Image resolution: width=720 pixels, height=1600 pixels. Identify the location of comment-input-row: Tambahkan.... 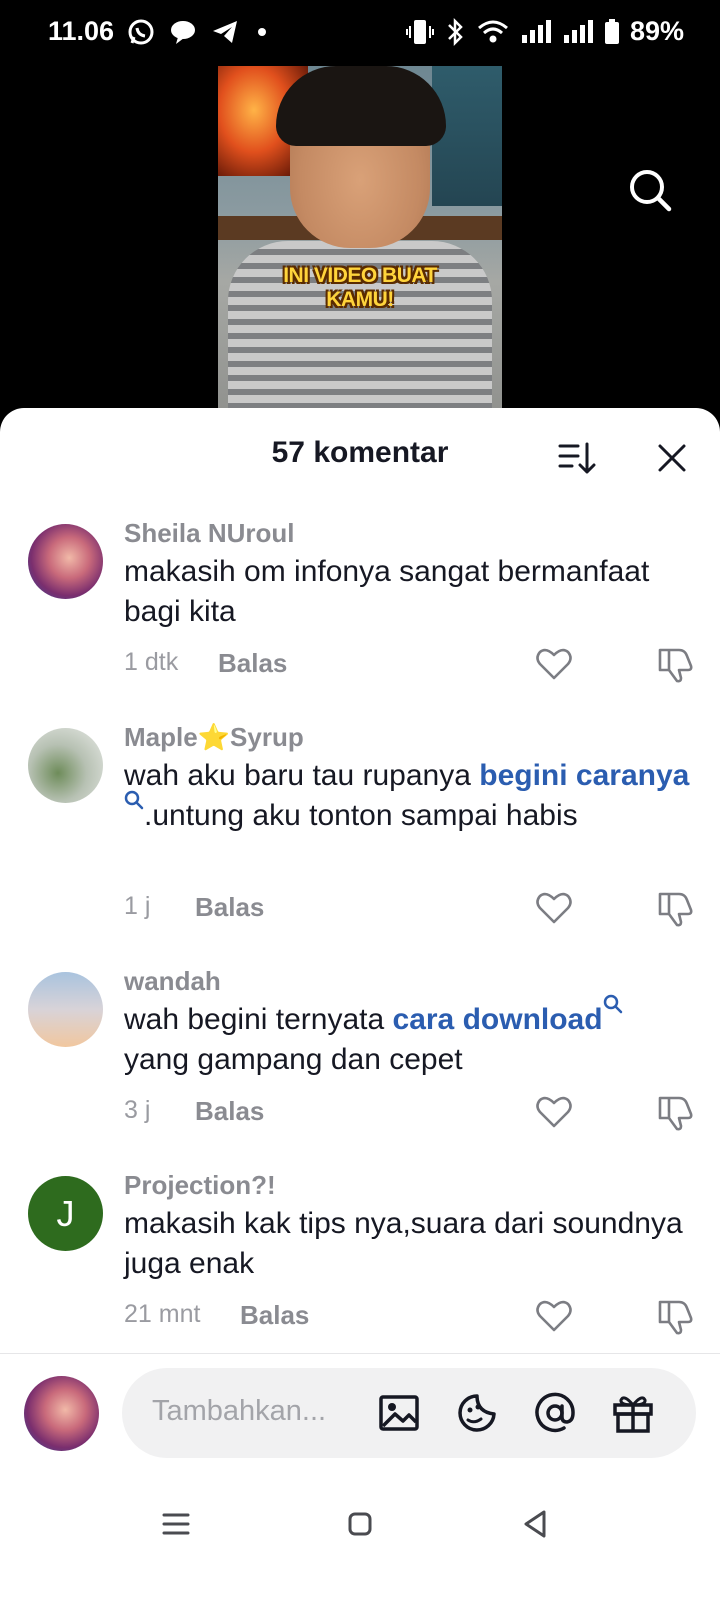
(360, 1418).